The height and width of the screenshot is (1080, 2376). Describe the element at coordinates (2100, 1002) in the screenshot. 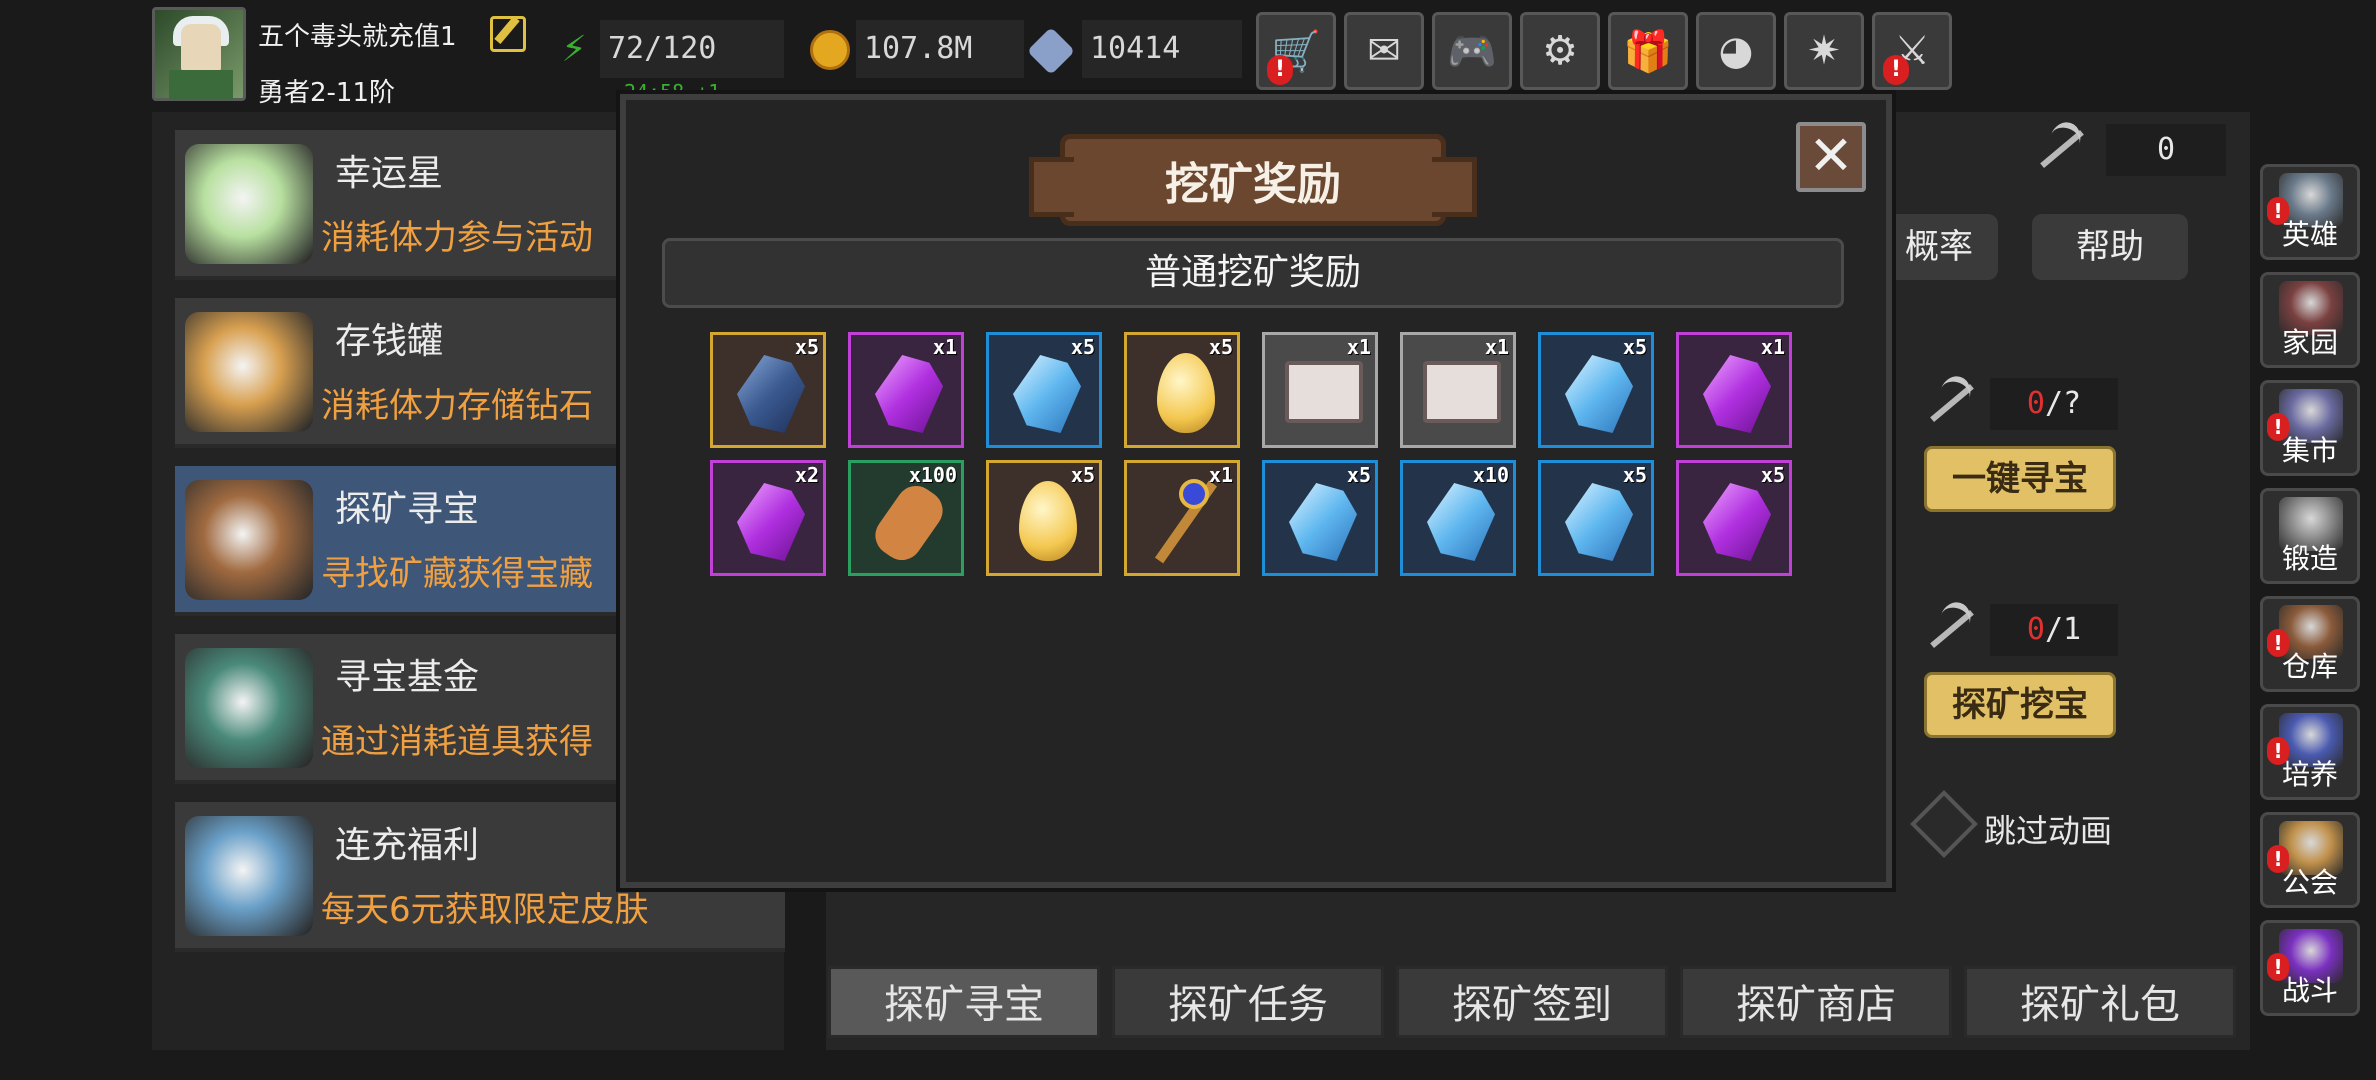

I see `bottom-tab: 探矿礼包` at that location.